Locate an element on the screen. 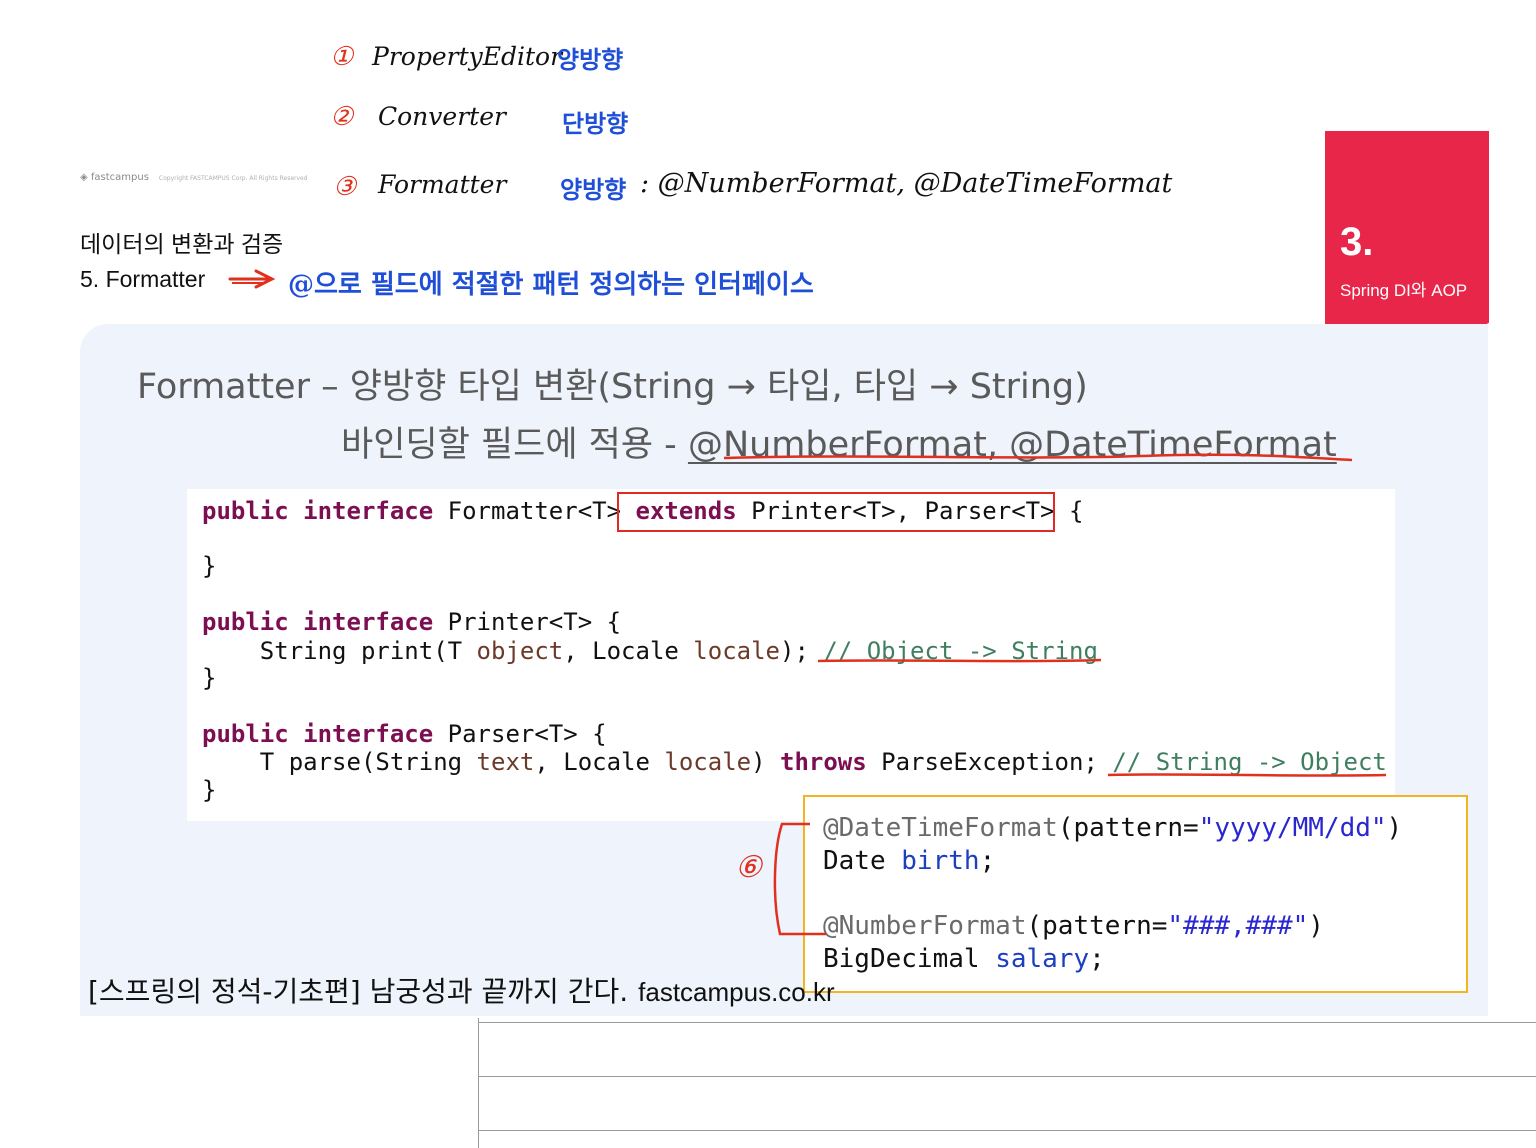  note-number-1: ① is located at coordinates (342, 57).